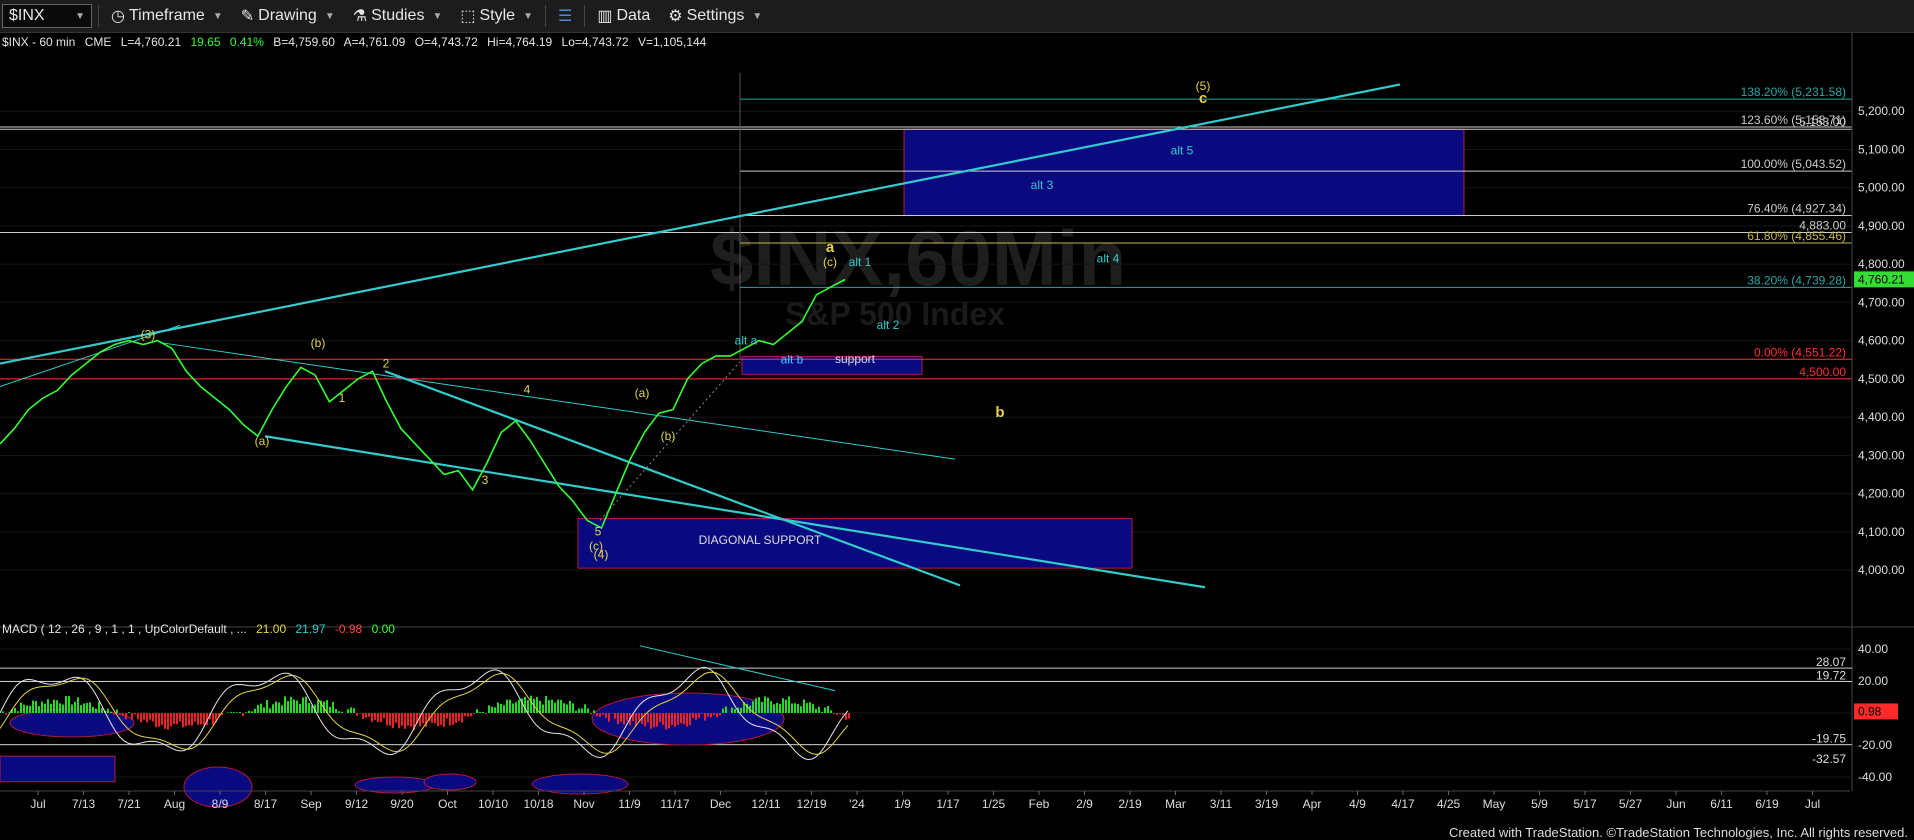 The height and width of the screenshot is (840, 1914). Describe the element at coordinates (1873, 649) in the screenshot. I see `macd-tick-label: 40.00` at that location.